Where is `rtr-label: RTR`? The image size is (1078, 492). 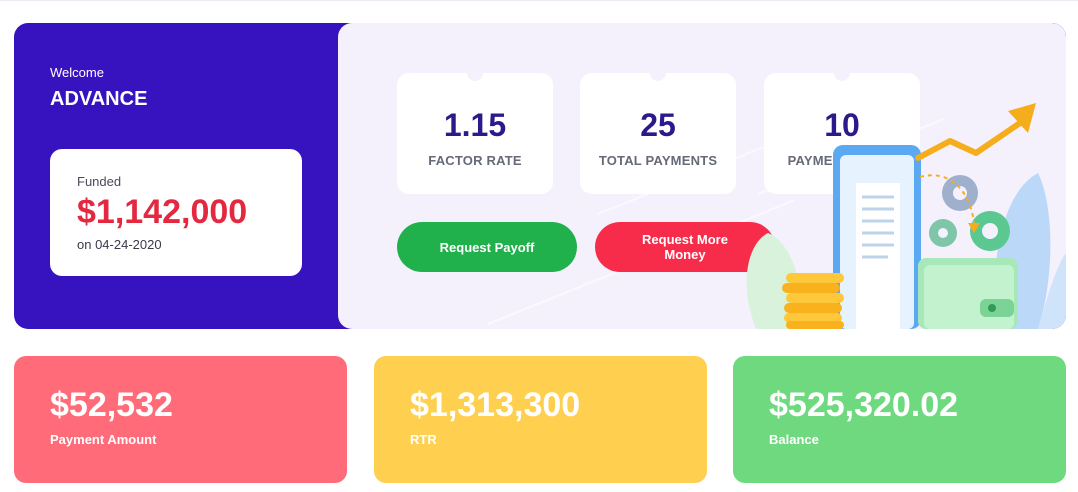 rtr-label: RTR is located at coordinates (423, 439).